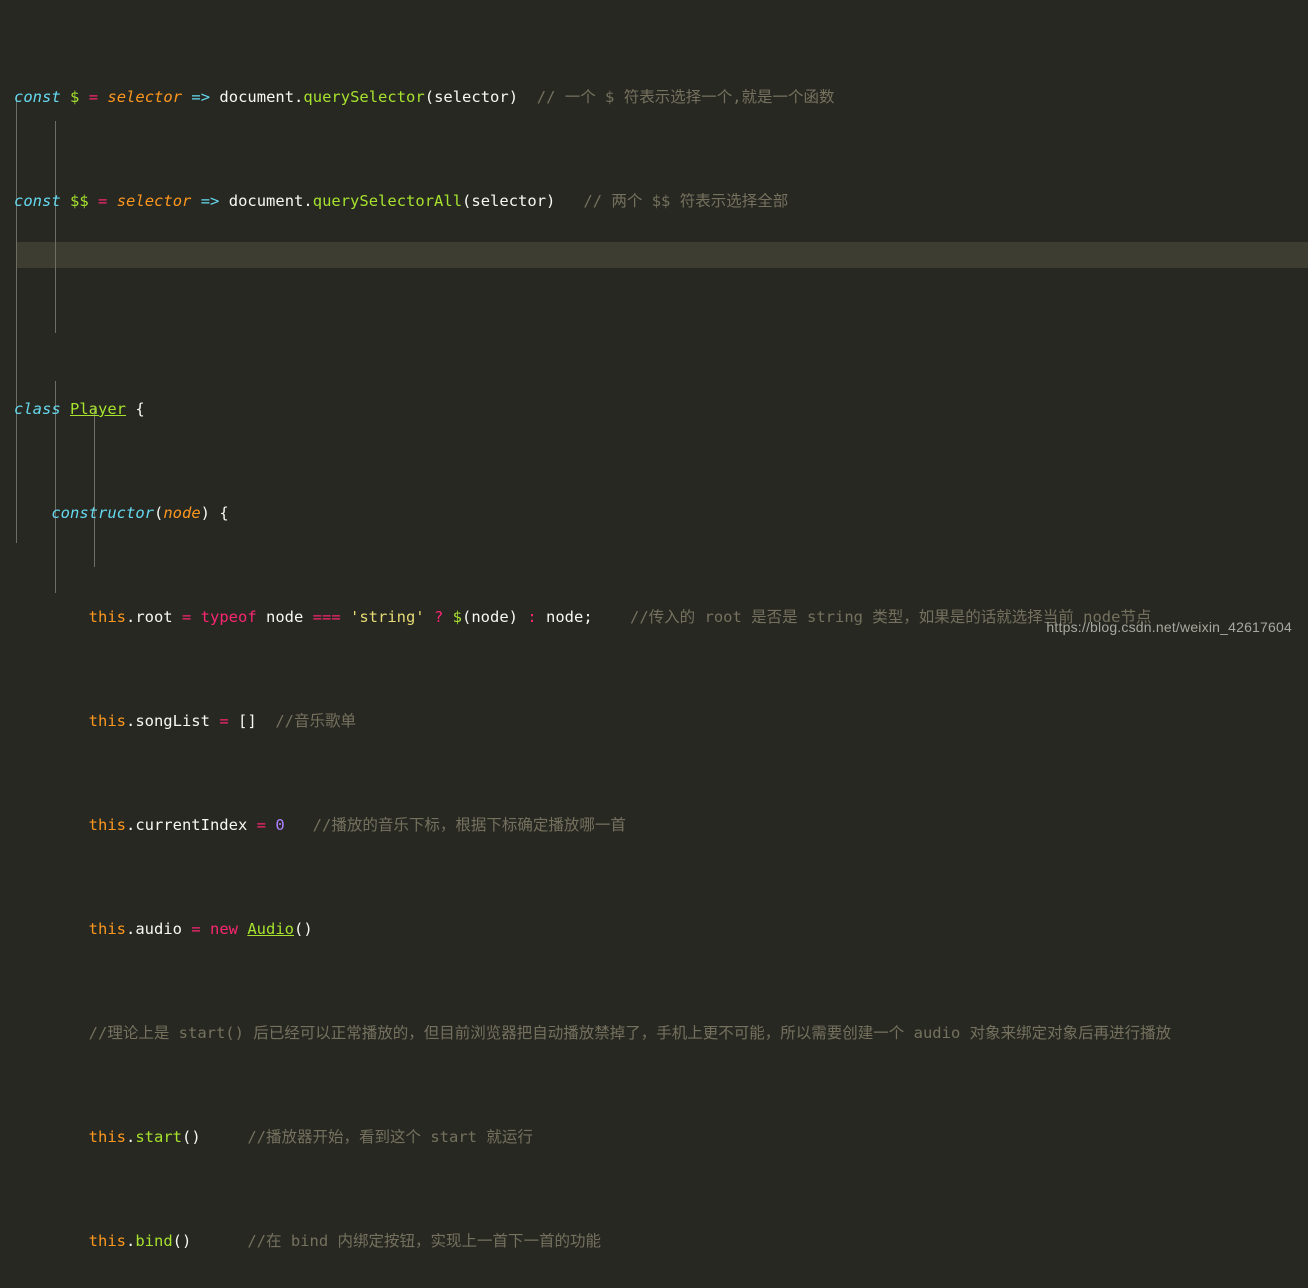 Image resolution: width=1308 pixels, height=1288 pixels. Describe the element at coordinates (158, 1137) in the screenshot. I see `token-method: start` at that location.